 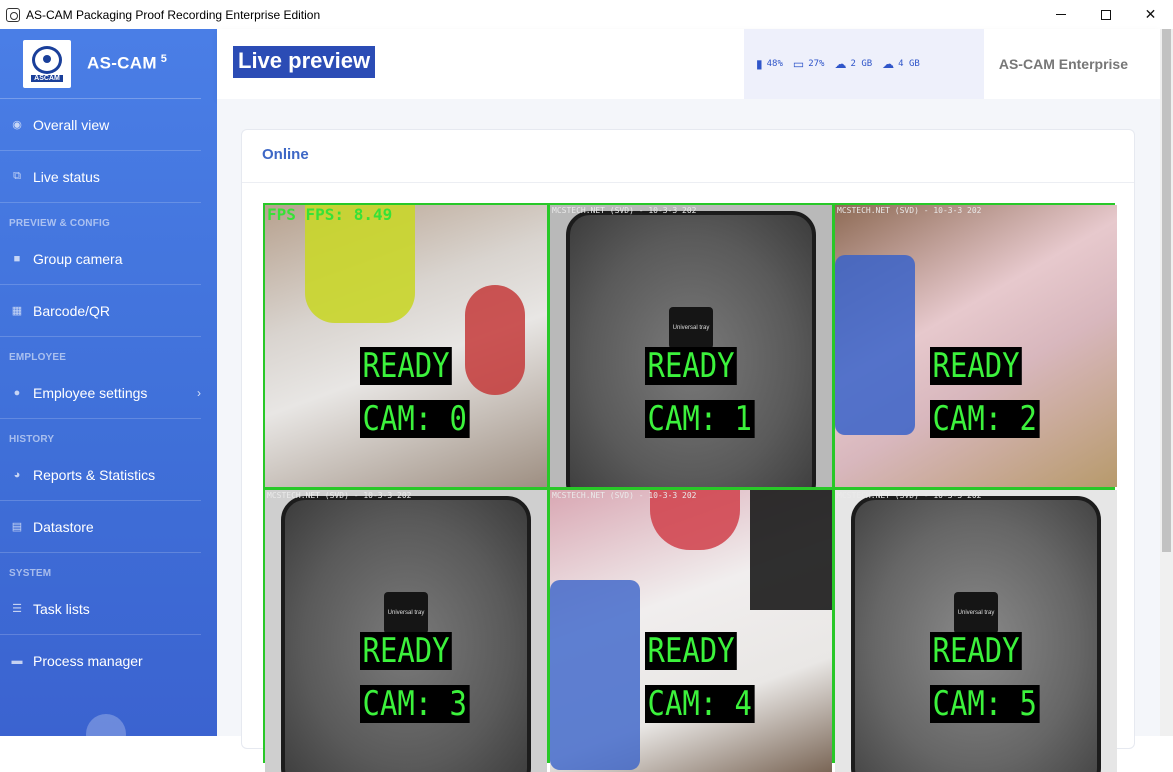 I want to click on scrollbar-thumb, so click(x=1166, y=290).